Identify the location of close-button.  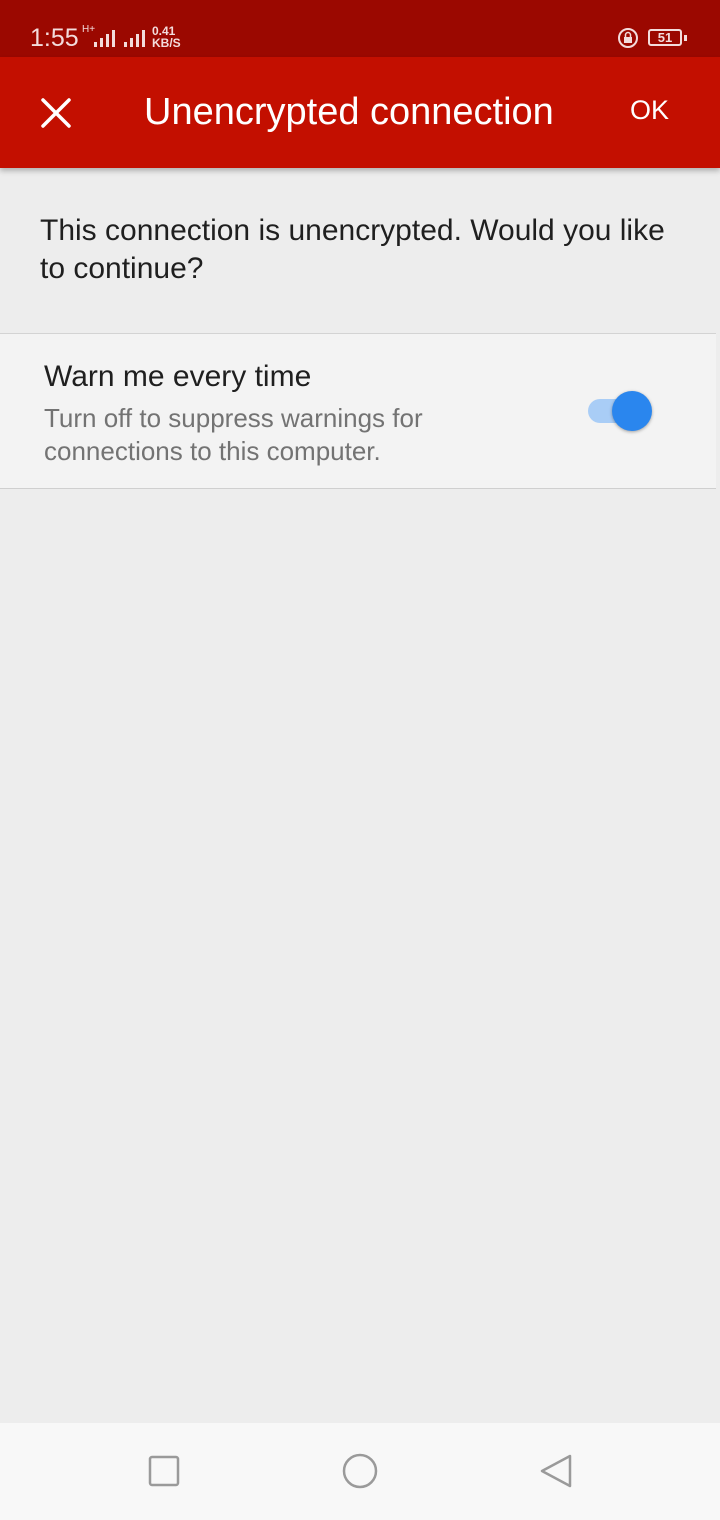
(56, 113).